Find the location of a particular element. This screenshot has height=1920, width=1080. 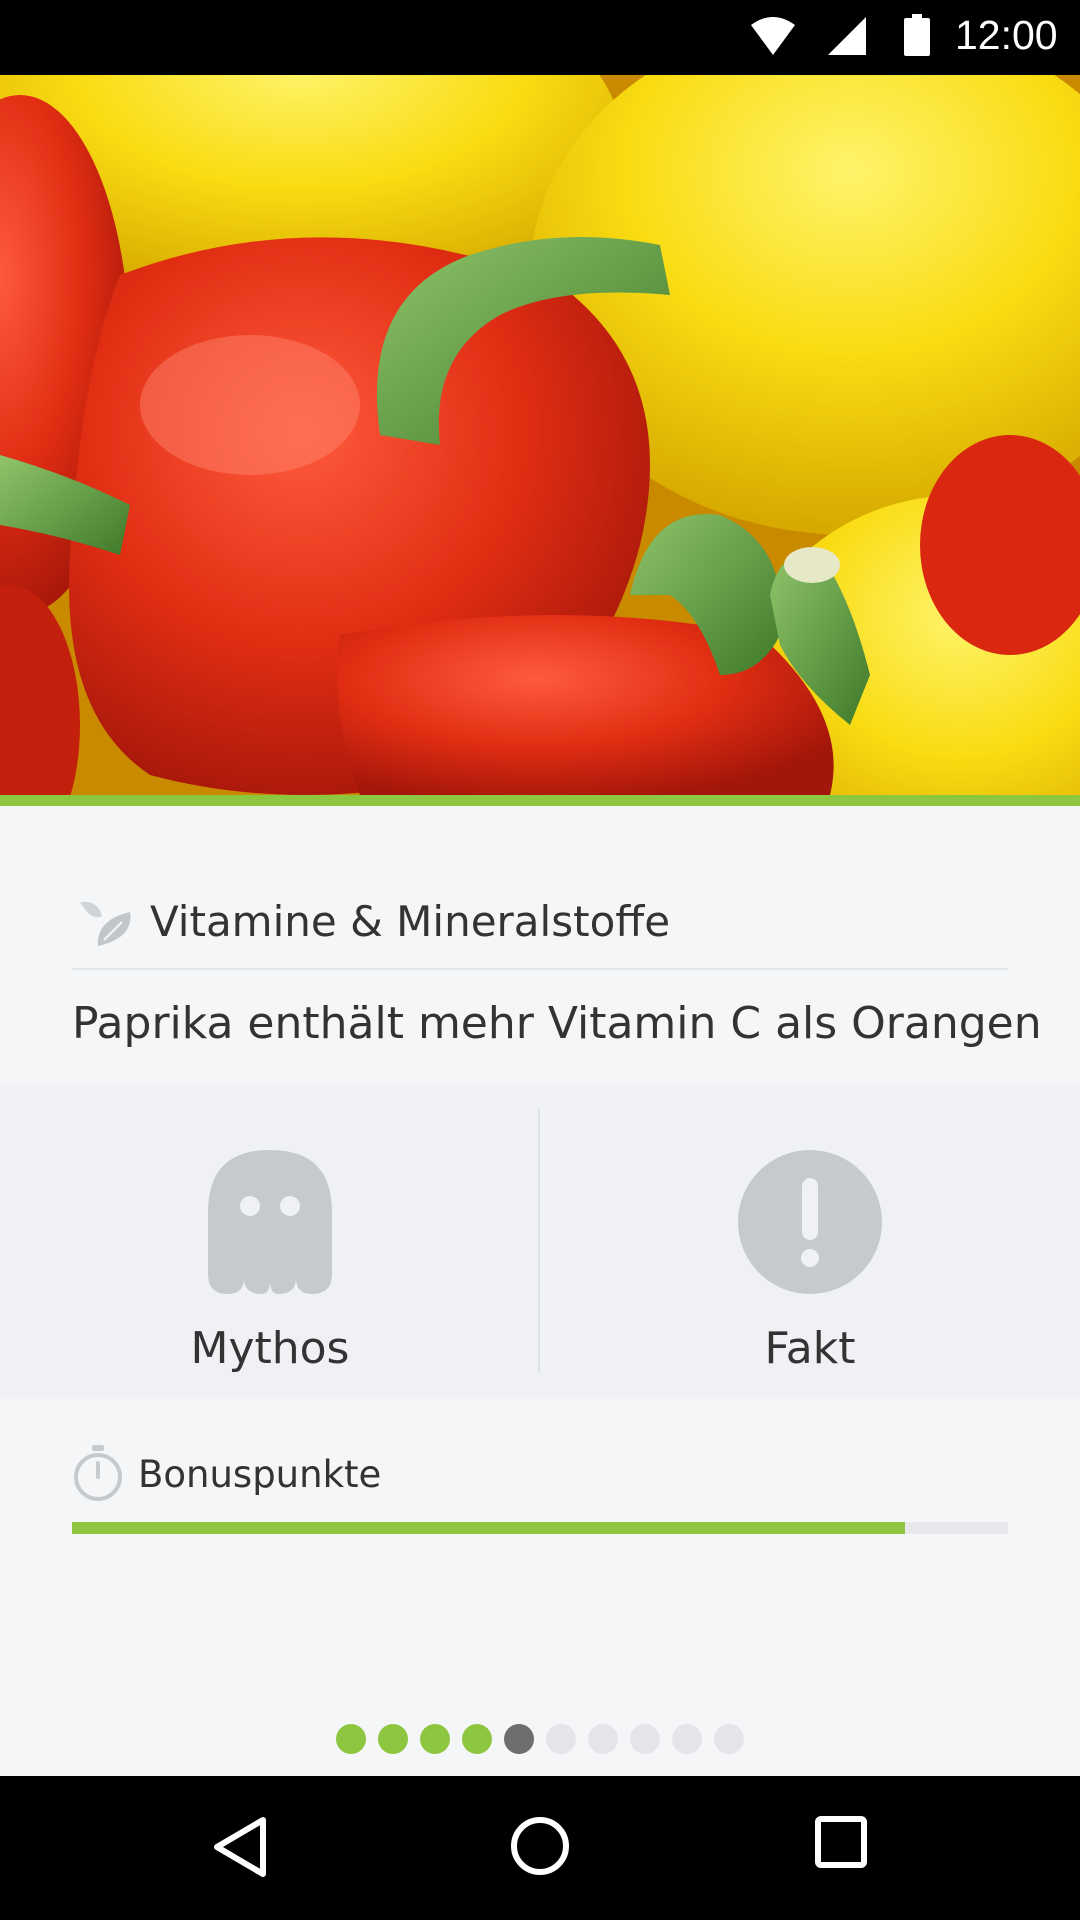

status-bar: 12:00 is located at coordinates (540, 37).